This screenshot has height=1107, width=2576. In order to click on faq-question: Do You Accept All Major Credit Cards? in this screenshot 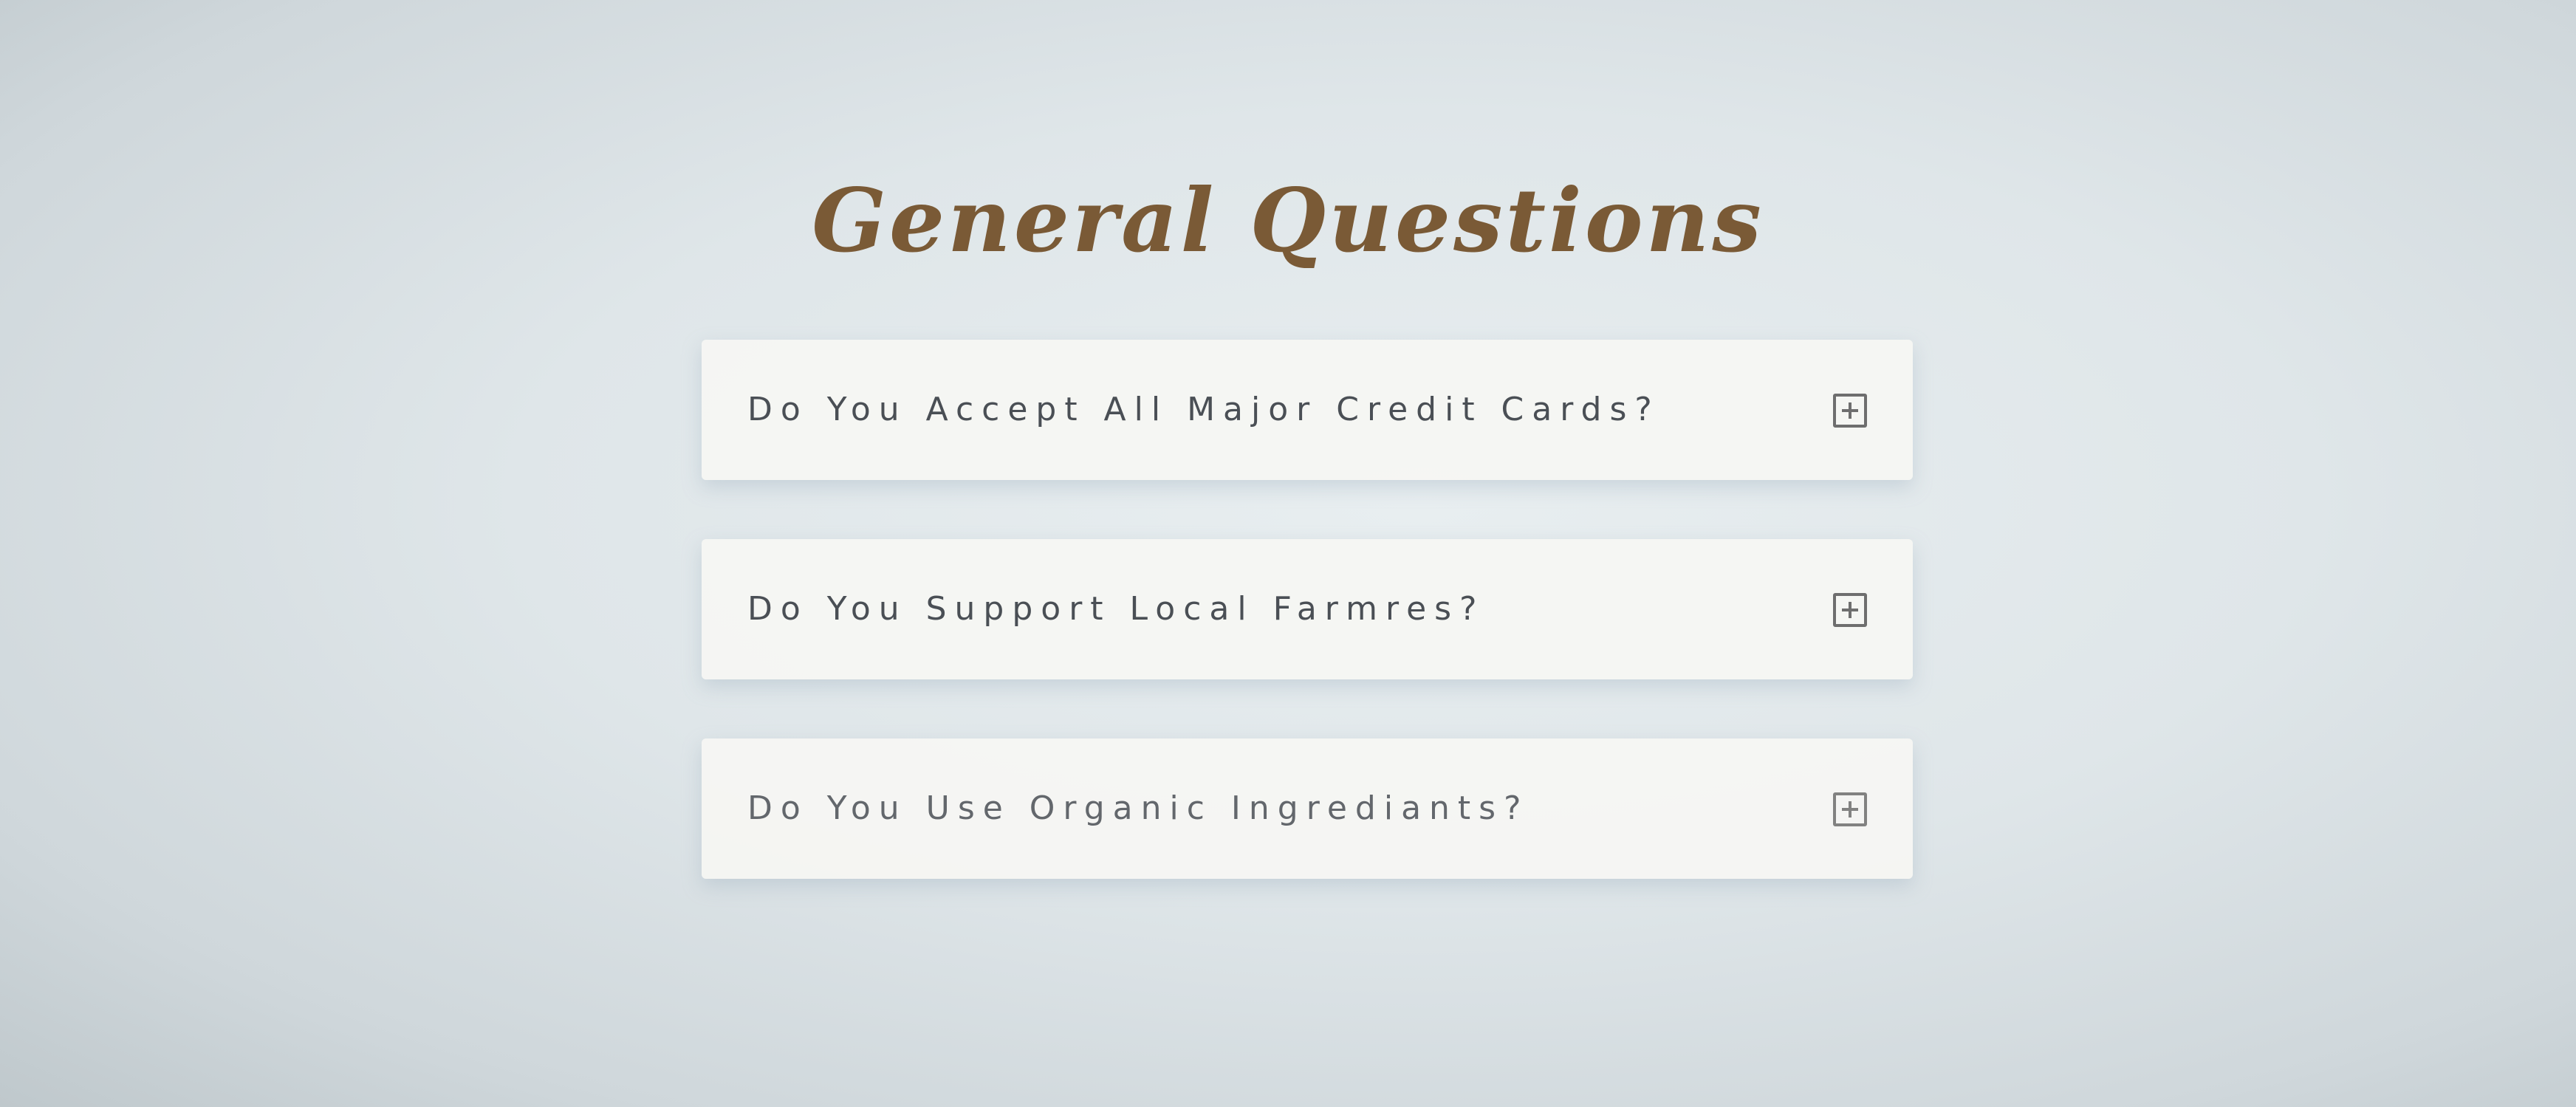, I will do `click(1203, 410)`.